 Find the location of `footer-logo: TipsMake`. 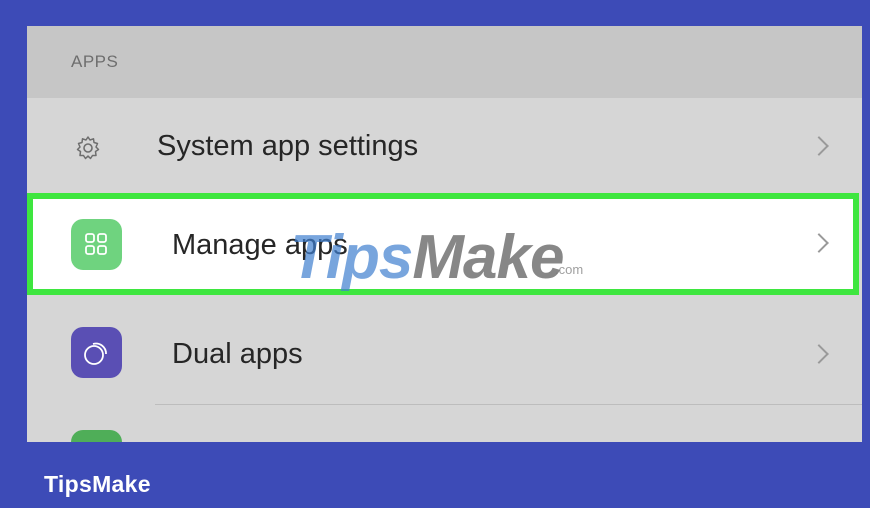

footer-logo: TipsMake is located at coordinates (97, 484).